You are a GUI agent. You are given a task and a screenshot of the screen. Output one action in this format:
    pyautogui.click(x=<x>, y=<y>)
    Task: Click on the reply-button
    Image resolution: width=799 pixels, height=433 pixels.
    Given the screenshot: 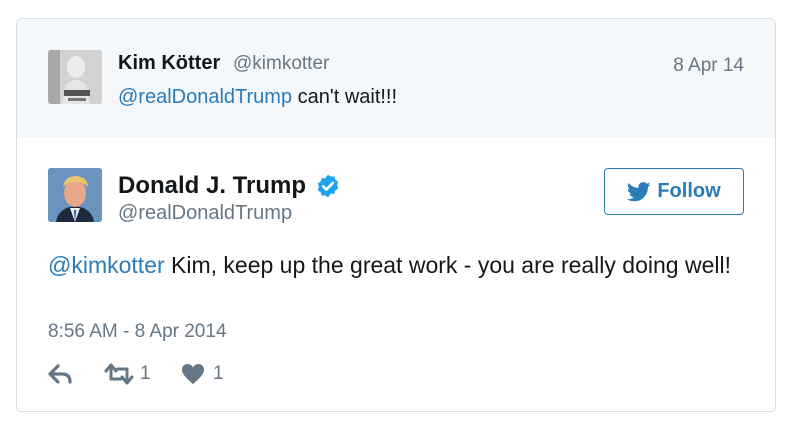 What is the action you would take?
    pyautogui.click(x=61, y=374)
    